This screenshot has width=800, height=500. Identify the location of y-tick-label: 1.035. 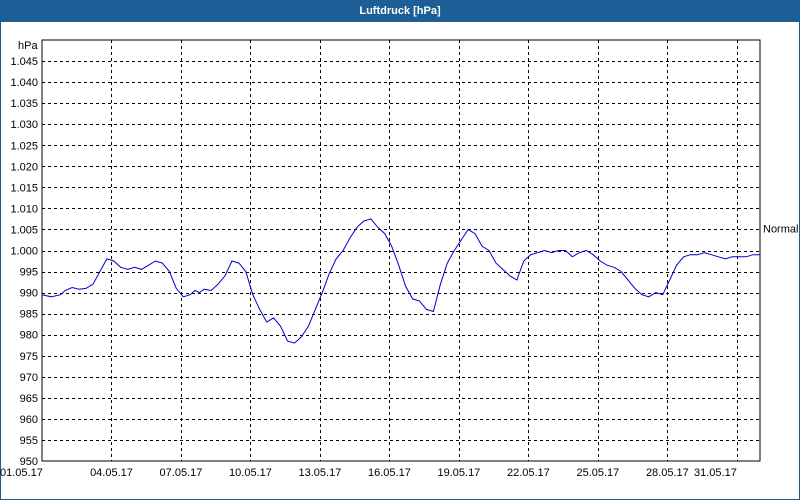
(24, 104).